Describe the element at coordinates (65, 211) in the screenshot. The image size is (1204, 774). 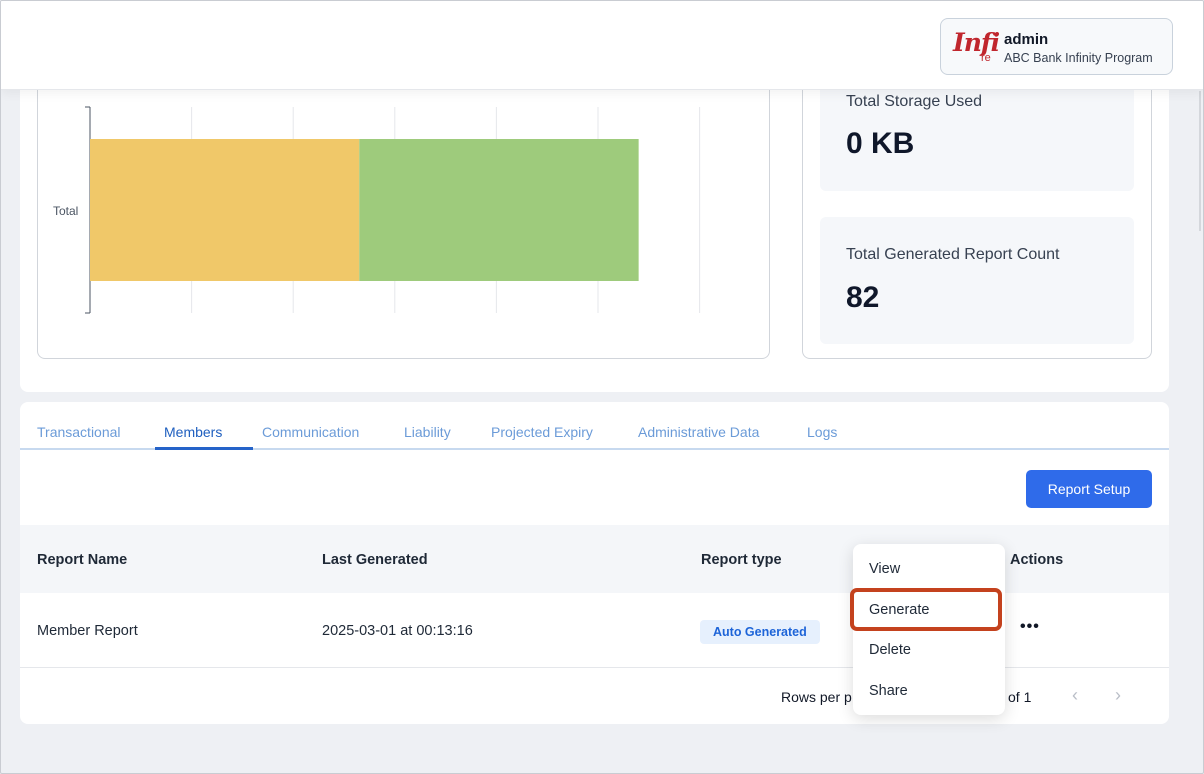
I see `category-label: Total` at that location.